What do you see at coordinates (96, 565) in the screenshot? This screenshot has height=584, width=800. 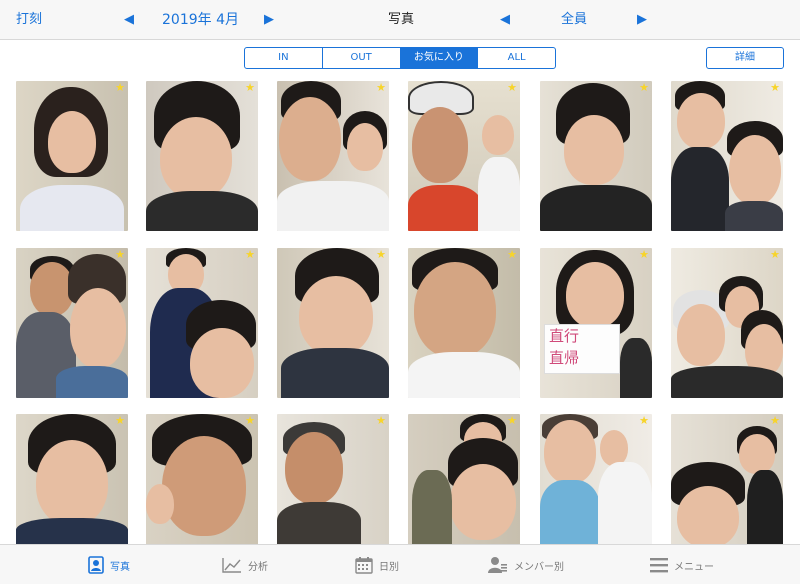 I see `photo-portrait-icon` at bounding box center [96, 565].